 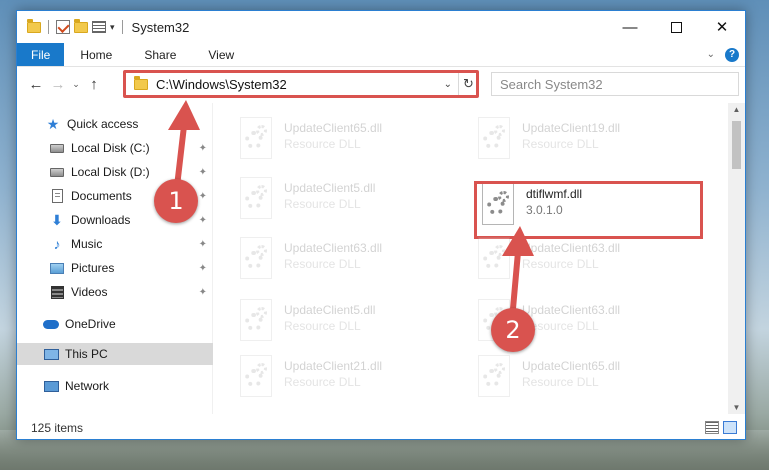 What do you see at coordinates (730, 427) in the screenshot?
I see `tiles-view-icon` at bounding box center [730, 427].